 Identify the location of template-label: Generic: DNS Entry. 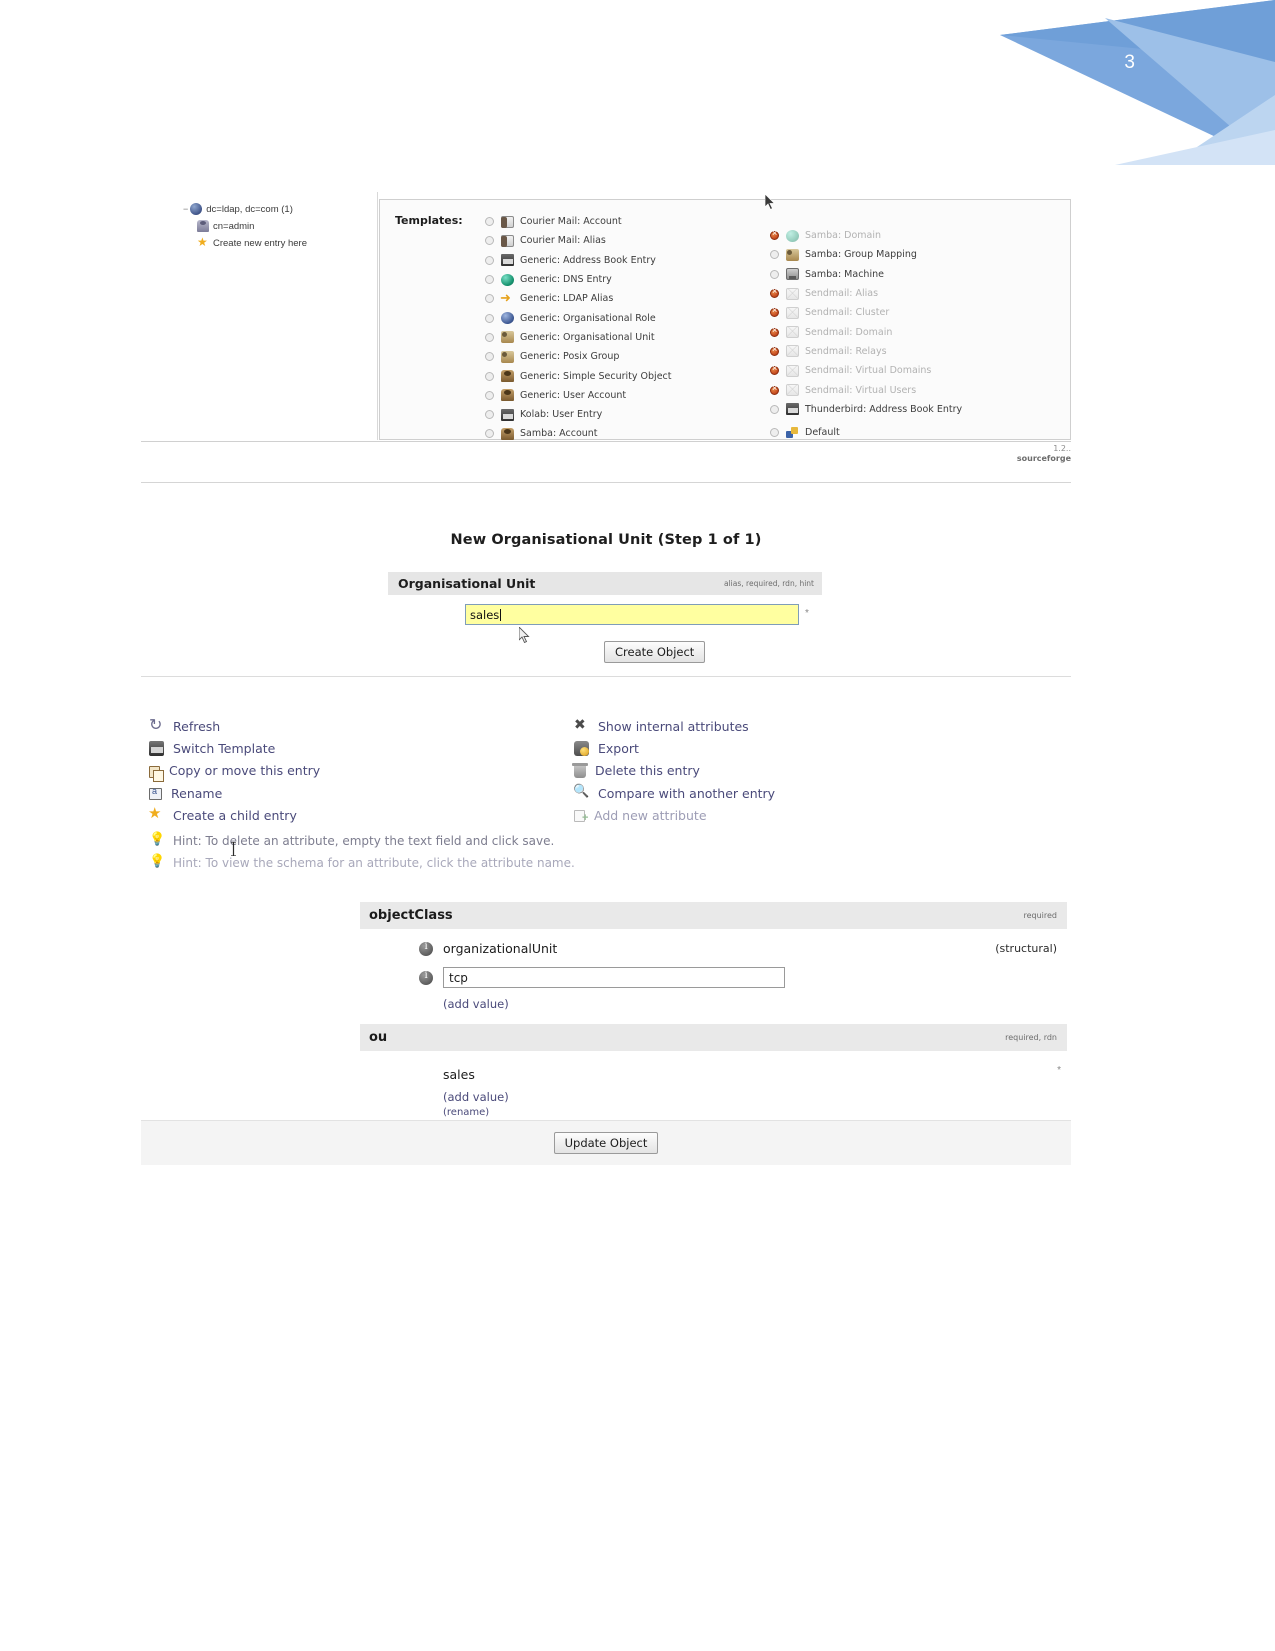
(566, 280).